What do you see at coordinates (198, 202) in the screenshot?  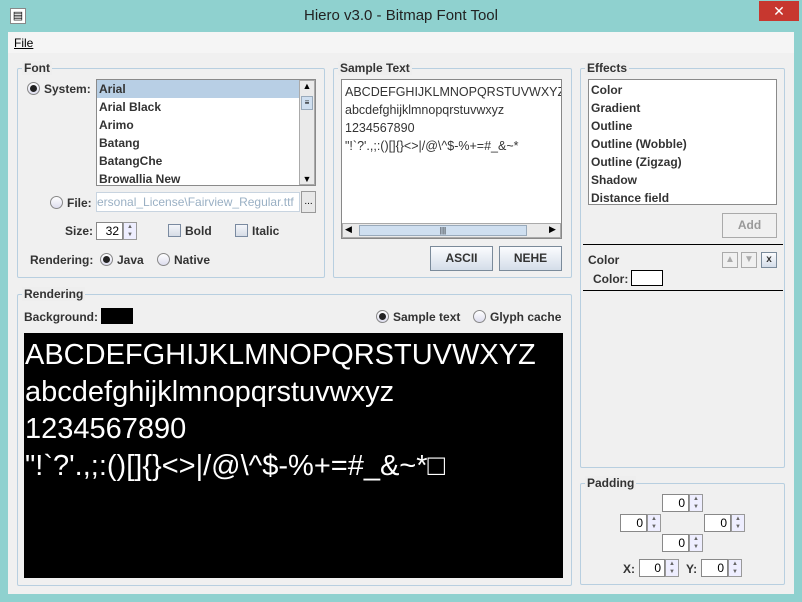 I see `file-path-input: ersonal_License\Fairview_Regular.ttf` at bounding box center [198, 202].